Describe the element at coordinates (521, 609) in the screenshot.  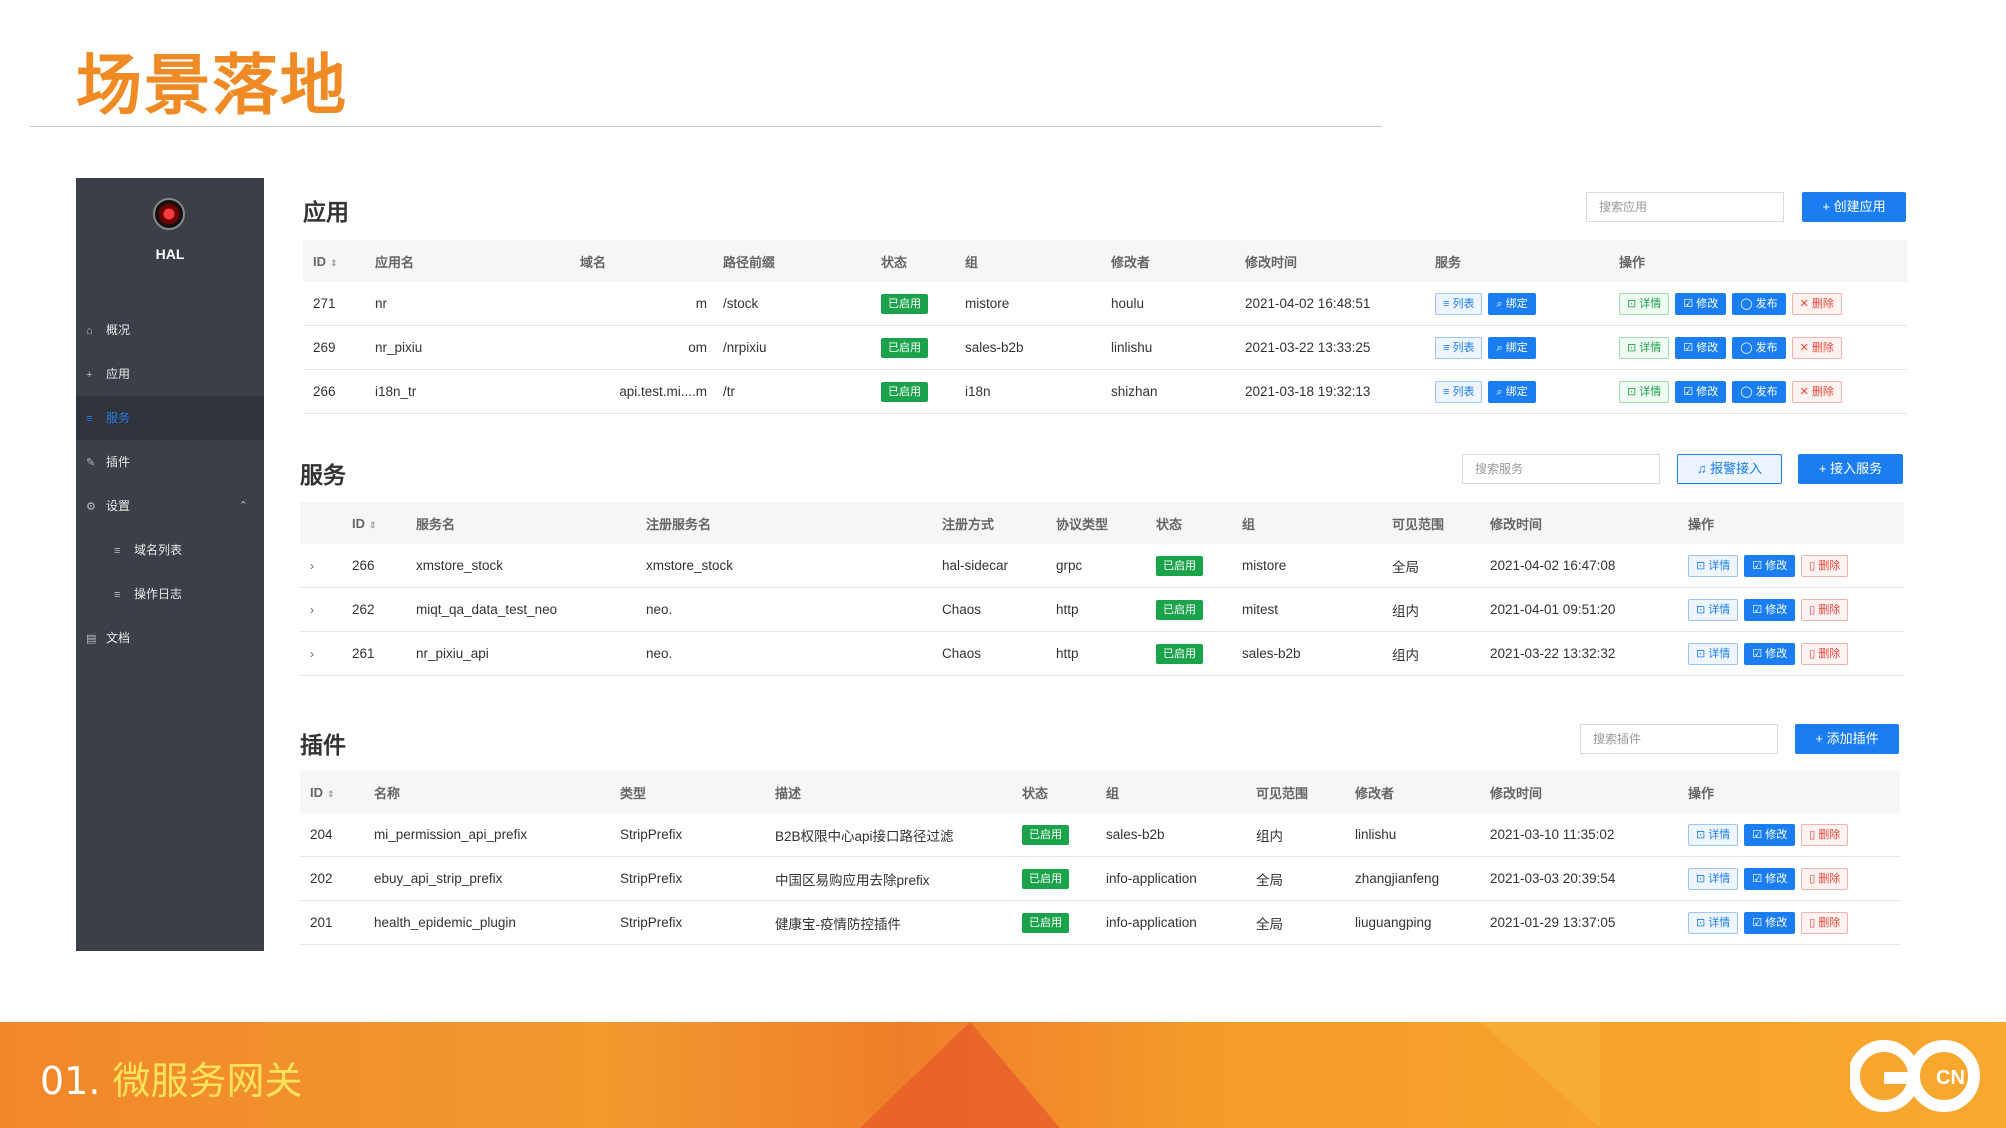
I see `cell-name: miqt_qa_data_test_neo` at that location.